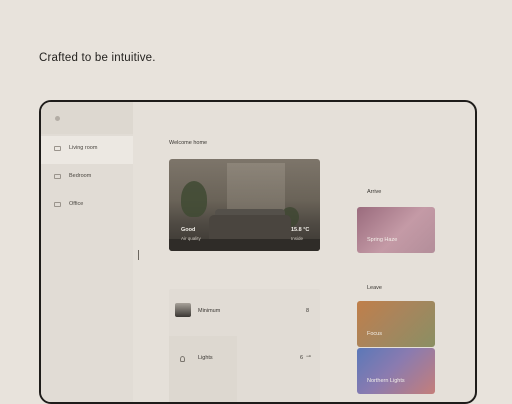 This screenshot has width=512, height=404. Describe the element at coordinates (205, 358) in the screenshot. I see `device-label: Lights` at that location.